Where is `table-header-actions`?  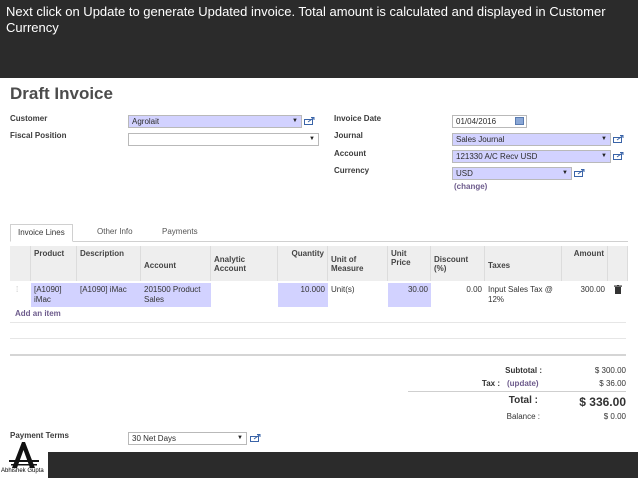
table-header-actions is located at coordinates (618, 263).